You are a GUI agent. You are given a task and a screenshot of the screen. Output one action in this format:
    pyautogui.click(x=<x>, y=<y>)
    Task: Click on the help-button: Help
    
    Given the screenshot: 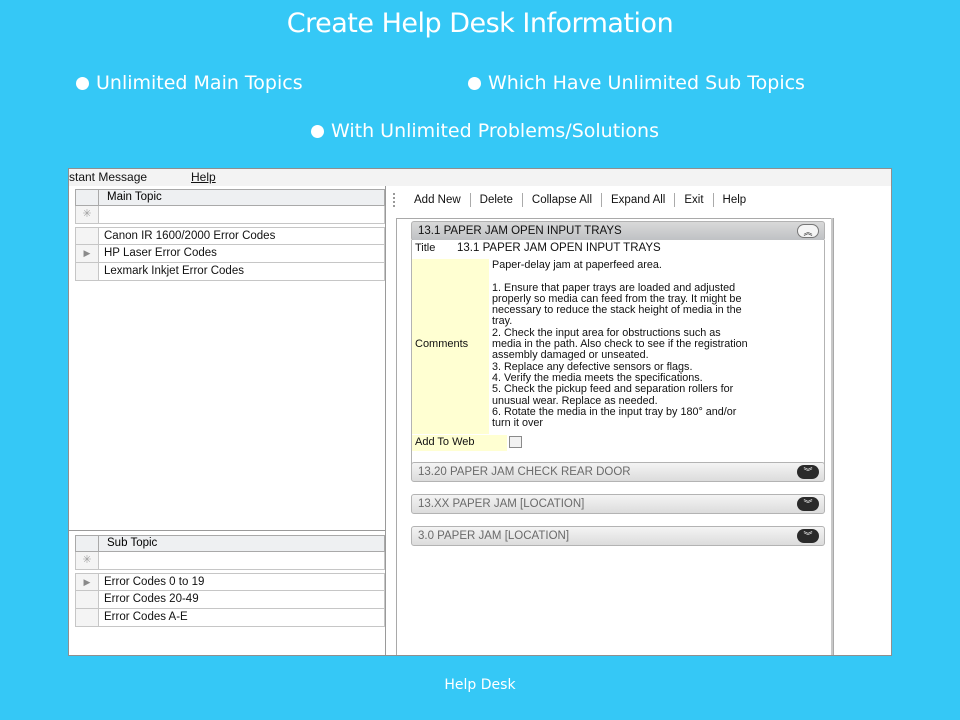 What is the action you would take?
    pyautogui.click(x=735, y=200)
    